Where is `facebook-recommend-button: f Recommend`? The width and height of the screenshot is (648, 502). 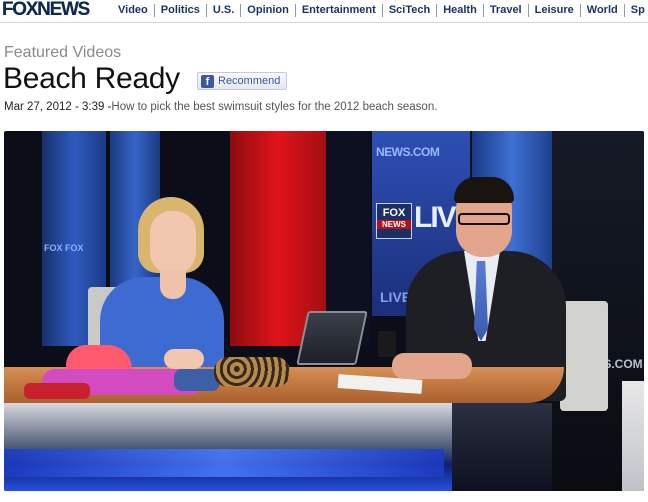 facebook-recommend-button: f Recommend is located at coordinates (242, 81).